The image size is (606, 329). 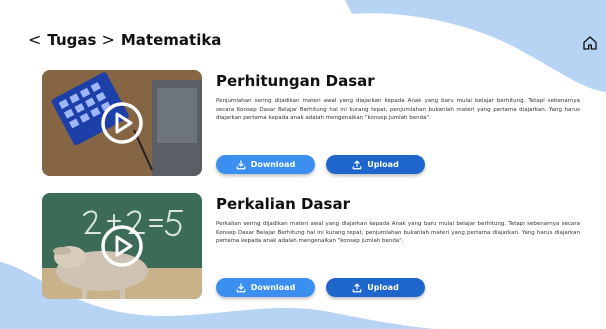 I want to click on breadcrumb: < Tugas > Matematika, so click(x=124, y=39).